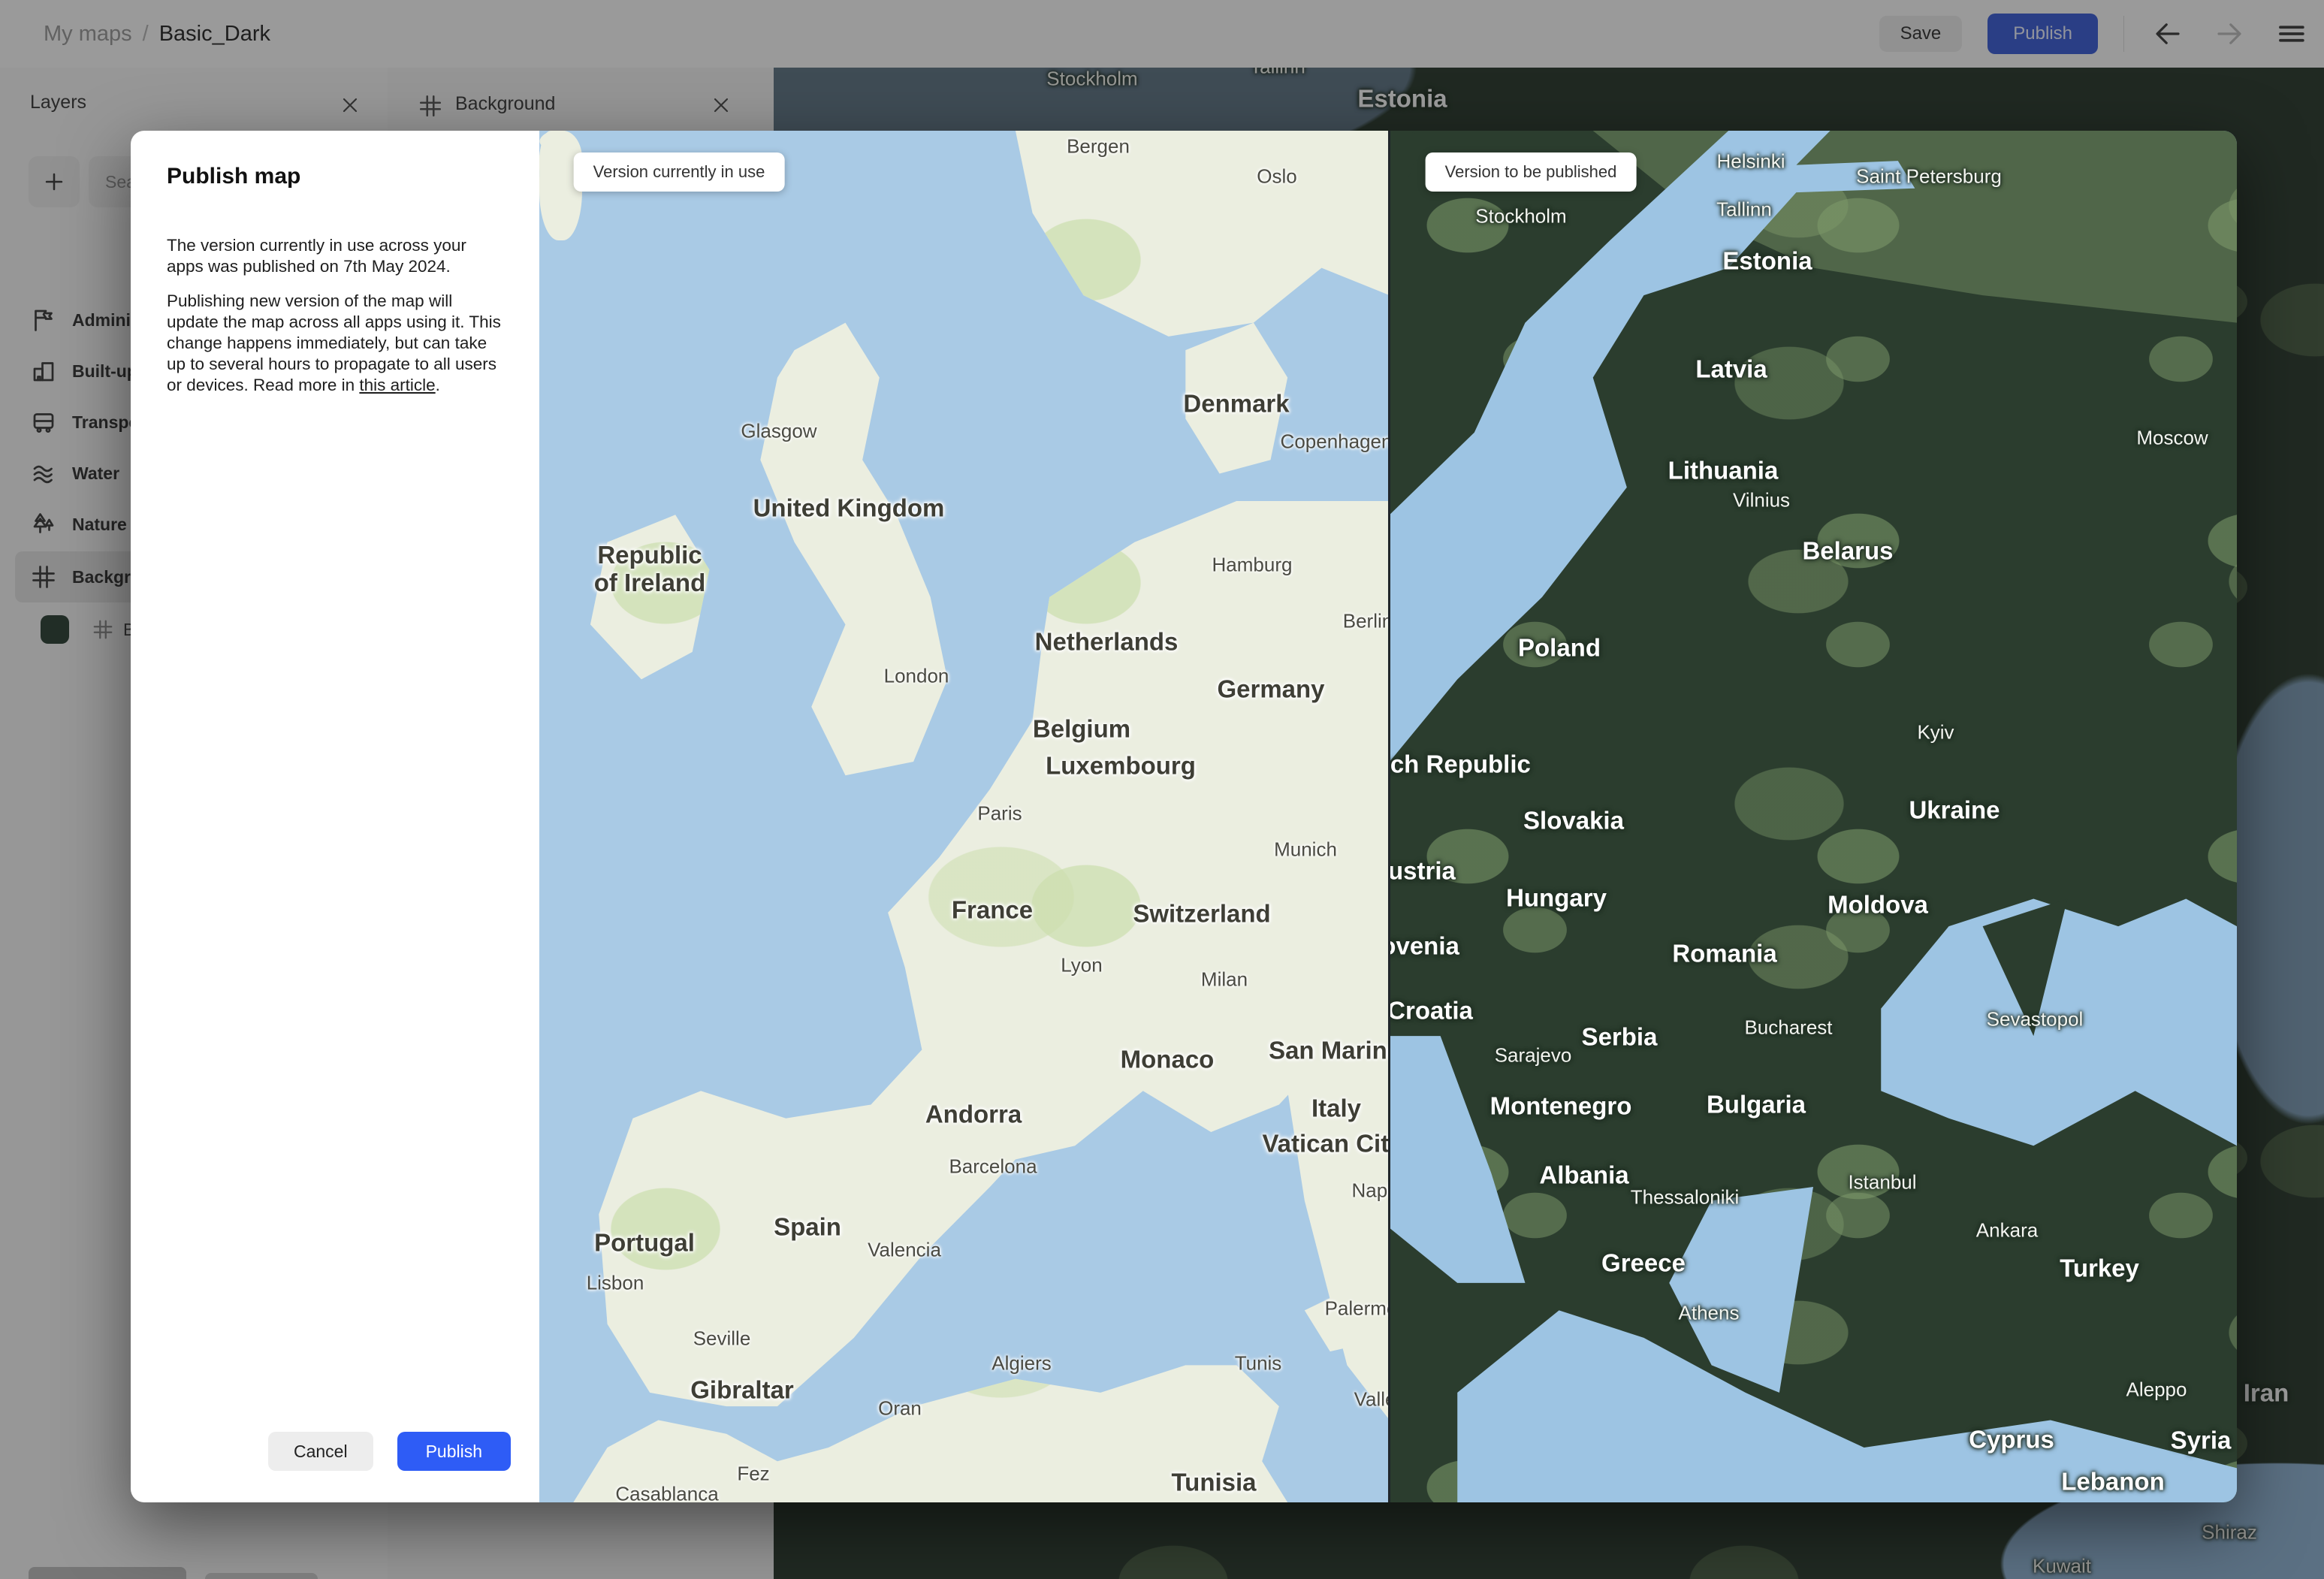  What do you see at coordinates (454, 1452) in the screenshot?
I see `publish-button-dialog: Publish` at bounding box center [454, 1452].